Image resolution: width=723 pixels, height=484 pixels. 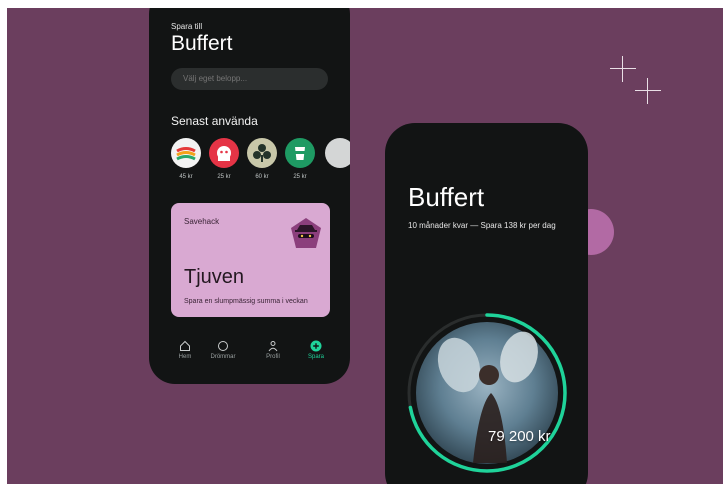 I want to click on nav-item-profile: Profil, so click(x=273, y=350).